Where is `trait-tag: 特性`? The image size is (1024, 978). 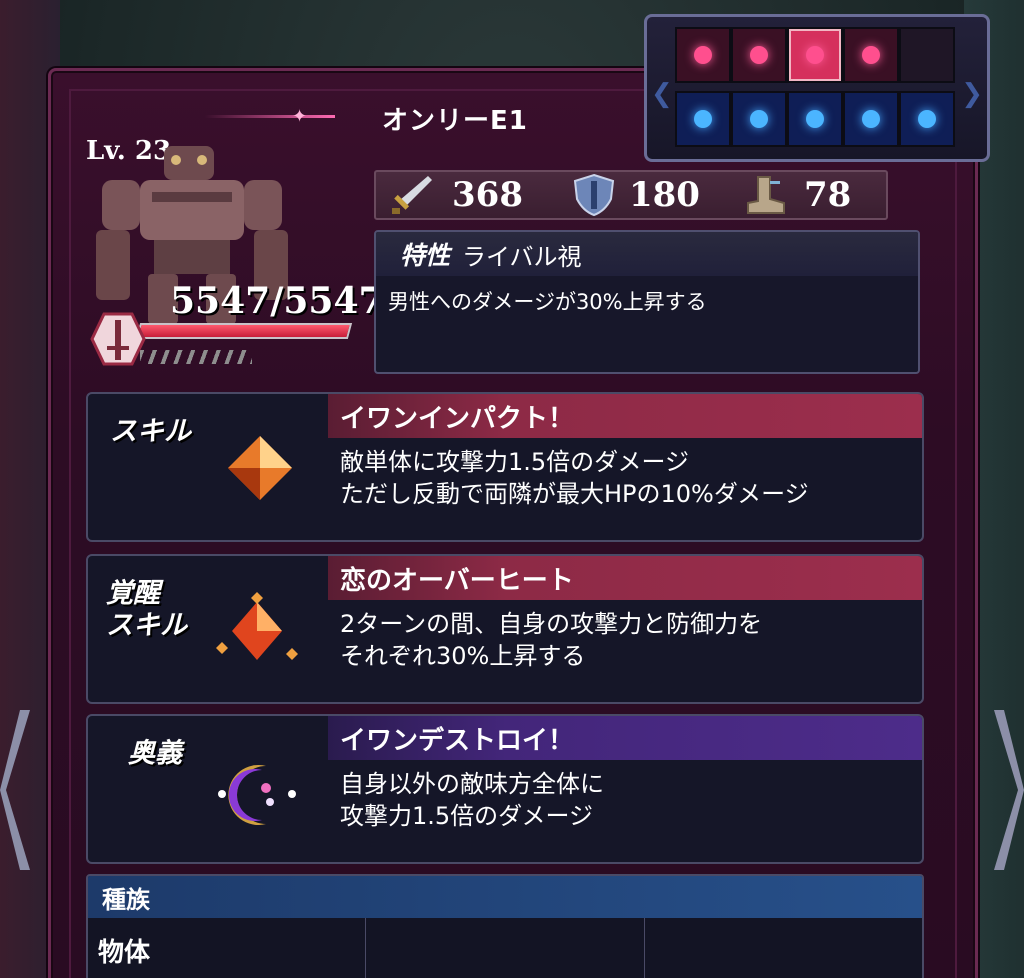
trait-tag: 特性 is located at coordinates (425, 255).